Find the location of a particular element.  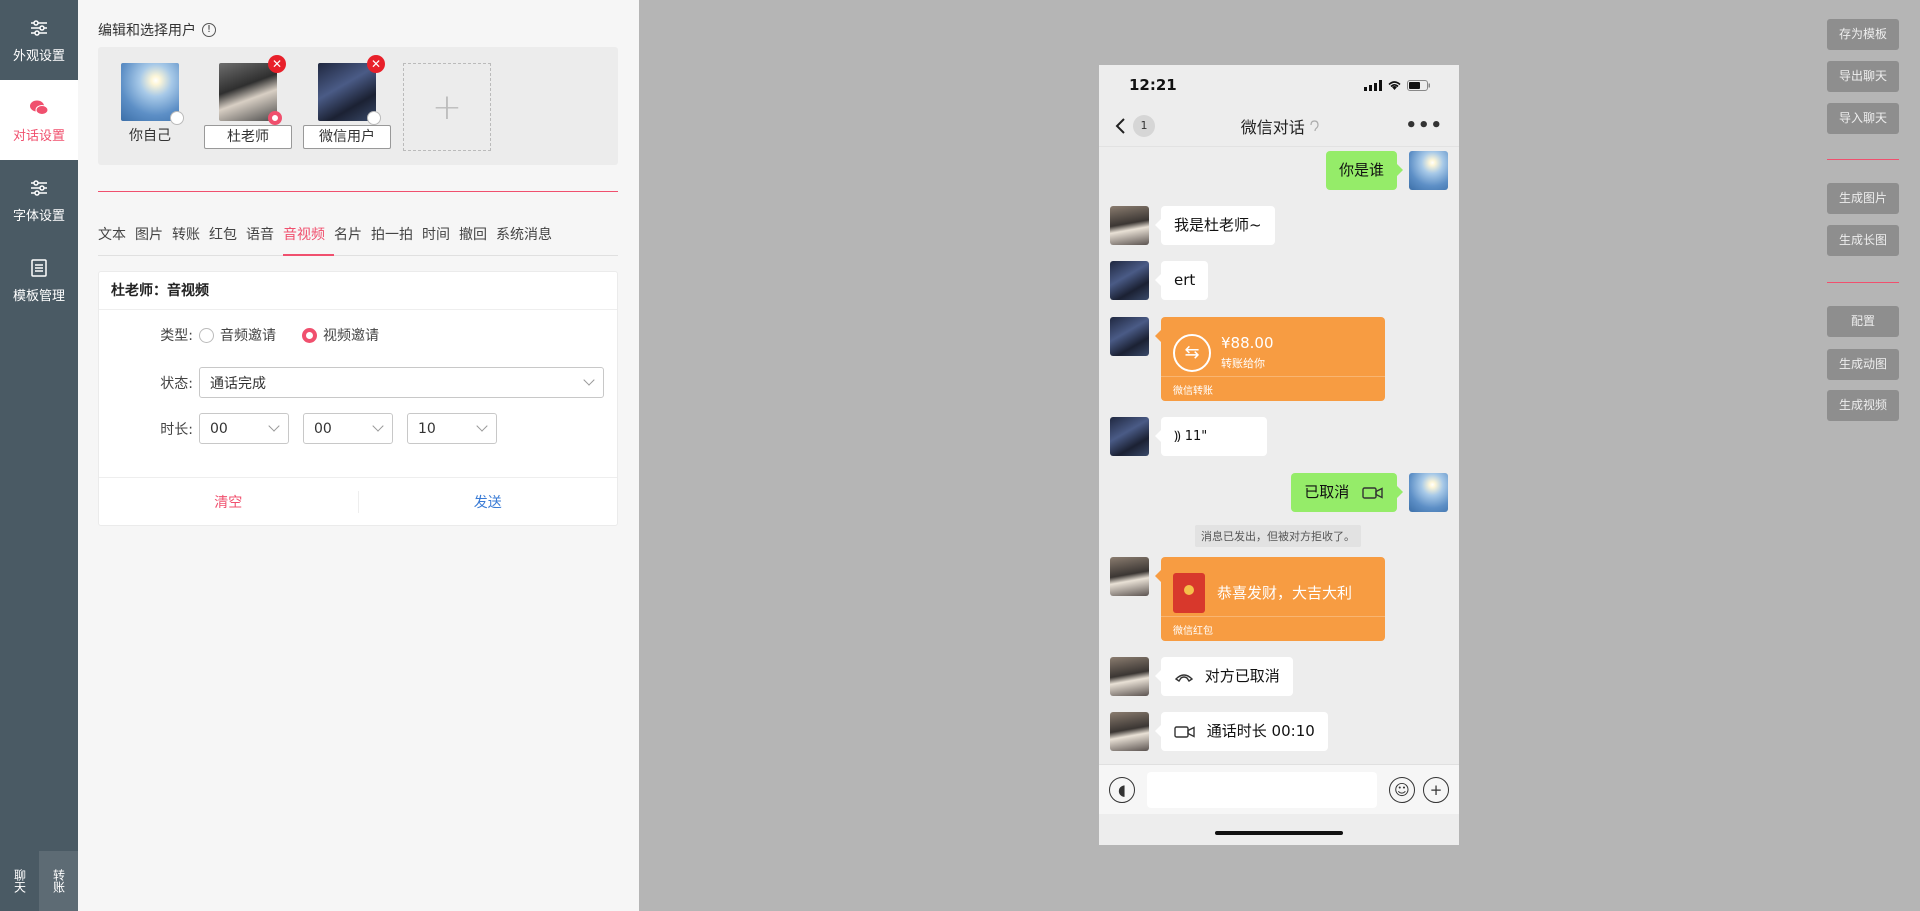

duration-row: 时长: 00 00 10 is located at coordinates (298, 428).